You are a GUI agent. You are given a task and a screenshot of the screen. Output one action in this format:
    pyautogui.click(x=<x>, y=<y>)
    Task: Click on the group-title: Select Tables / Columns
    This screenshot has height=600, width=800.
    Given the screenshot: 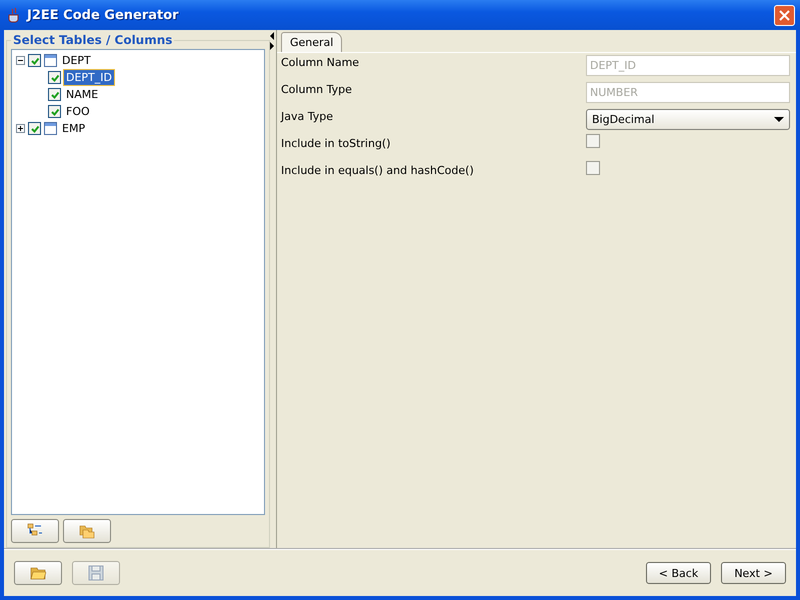 What is the action you would take?
    pyautogui.click(x=92, y=40)
    